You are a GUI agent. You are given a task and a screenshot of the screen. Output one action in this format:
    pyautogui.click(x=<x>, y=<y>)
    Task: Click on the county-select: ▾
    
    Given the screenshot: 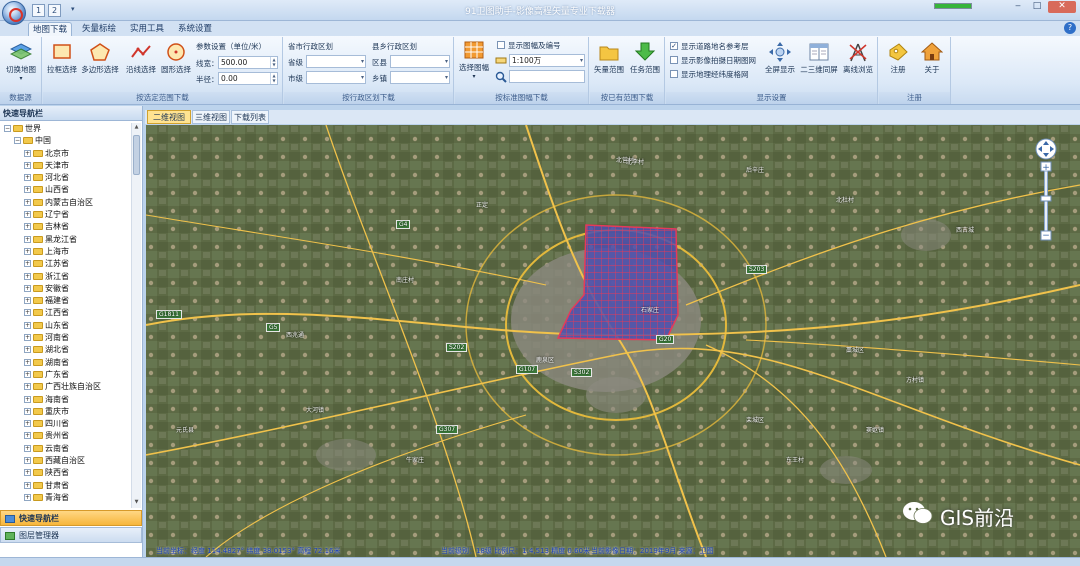 What is the action you would take?
    pyautogui.click(x=420, y=61)
    